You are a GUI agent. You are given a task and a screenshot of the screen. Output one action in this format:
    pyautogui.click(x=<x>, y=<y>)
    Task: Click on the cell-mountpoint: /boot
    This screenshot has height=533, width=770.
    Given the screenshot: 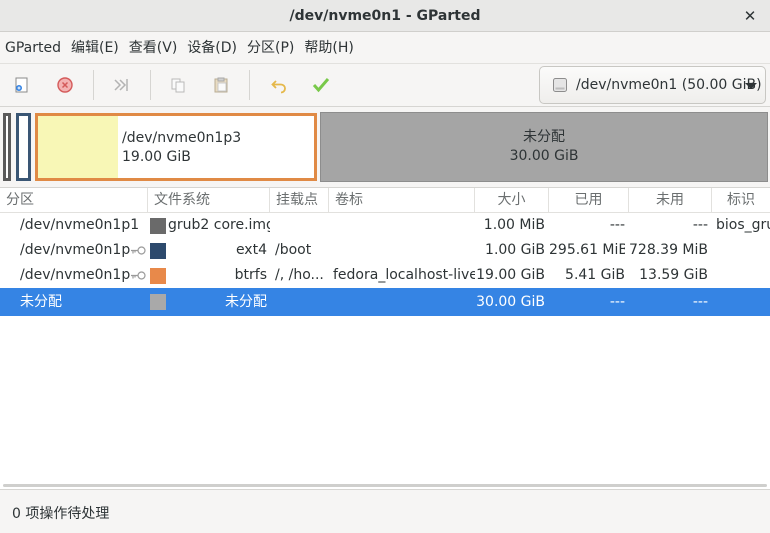 What is the action you would take?
    pyautogui.click(x=293, y=250)
    